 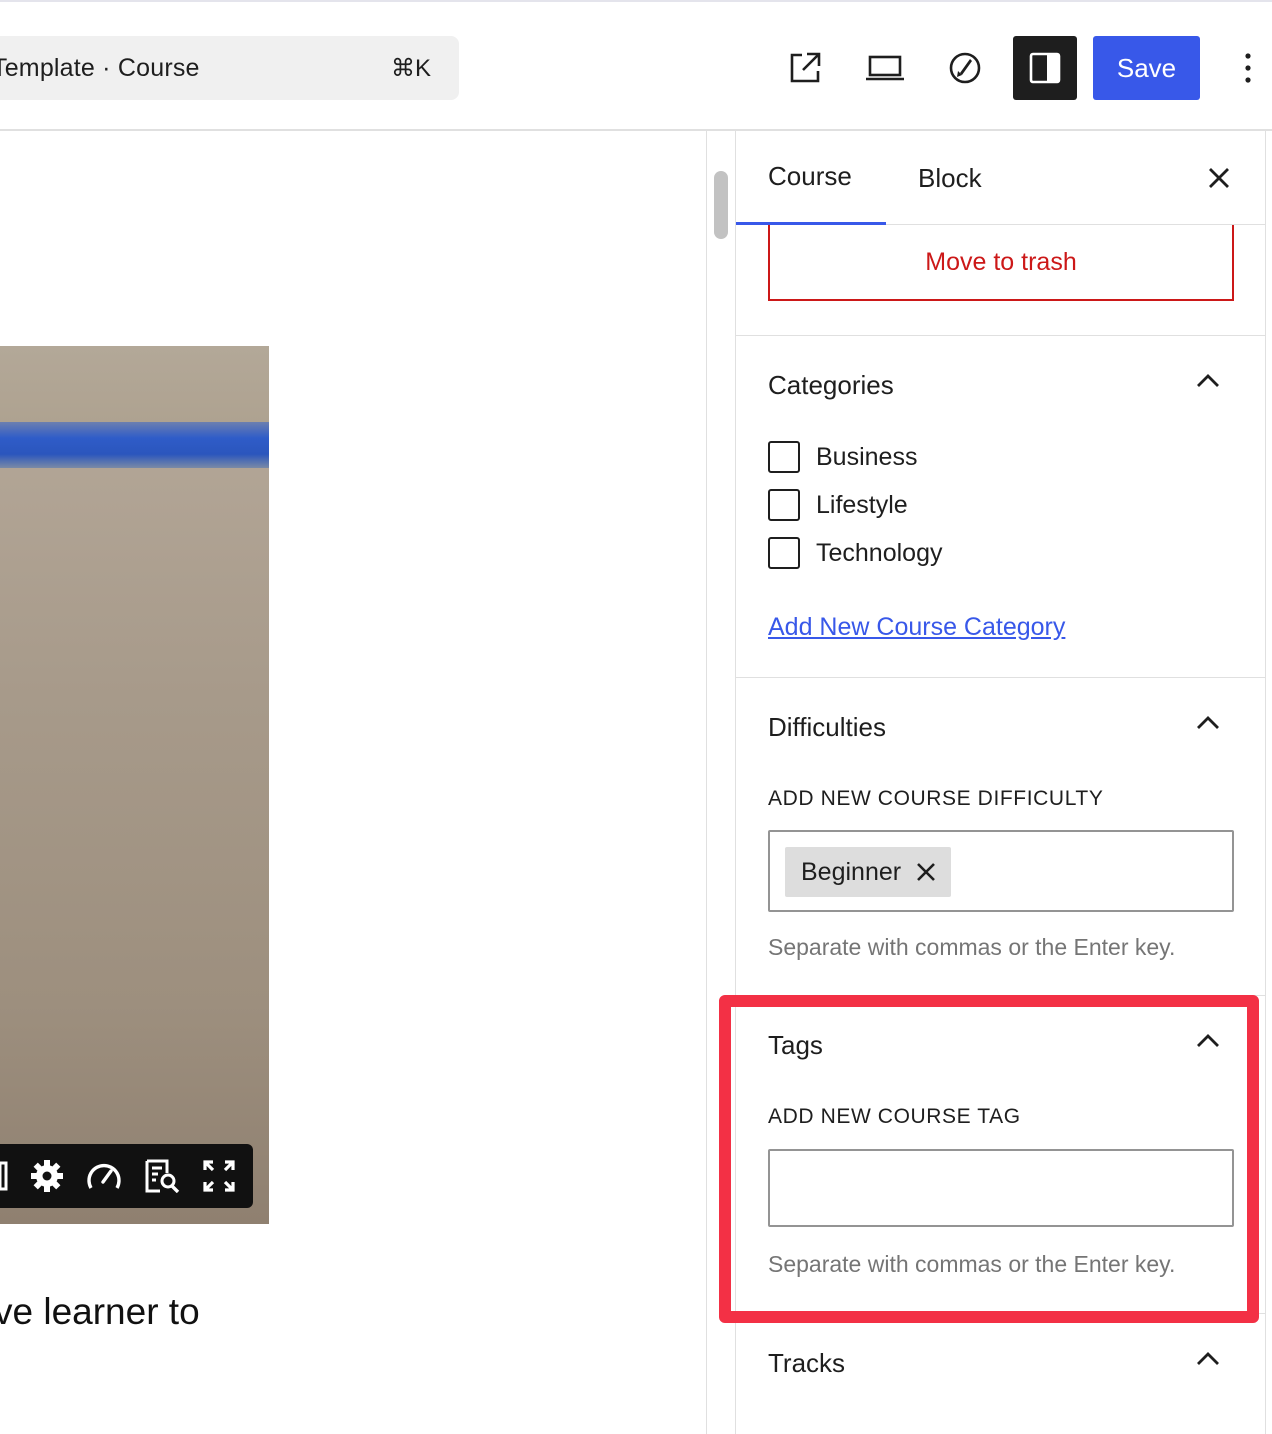 What do you see at coordinates (126, 1176) in the screenshot?
I see `video-controls` at bounding box center [126, 1176].